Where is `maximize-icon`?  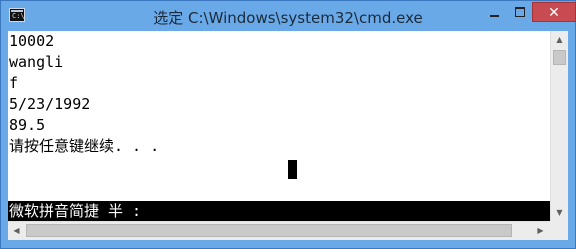
maximize-icon is located at coordinates (520, 12).